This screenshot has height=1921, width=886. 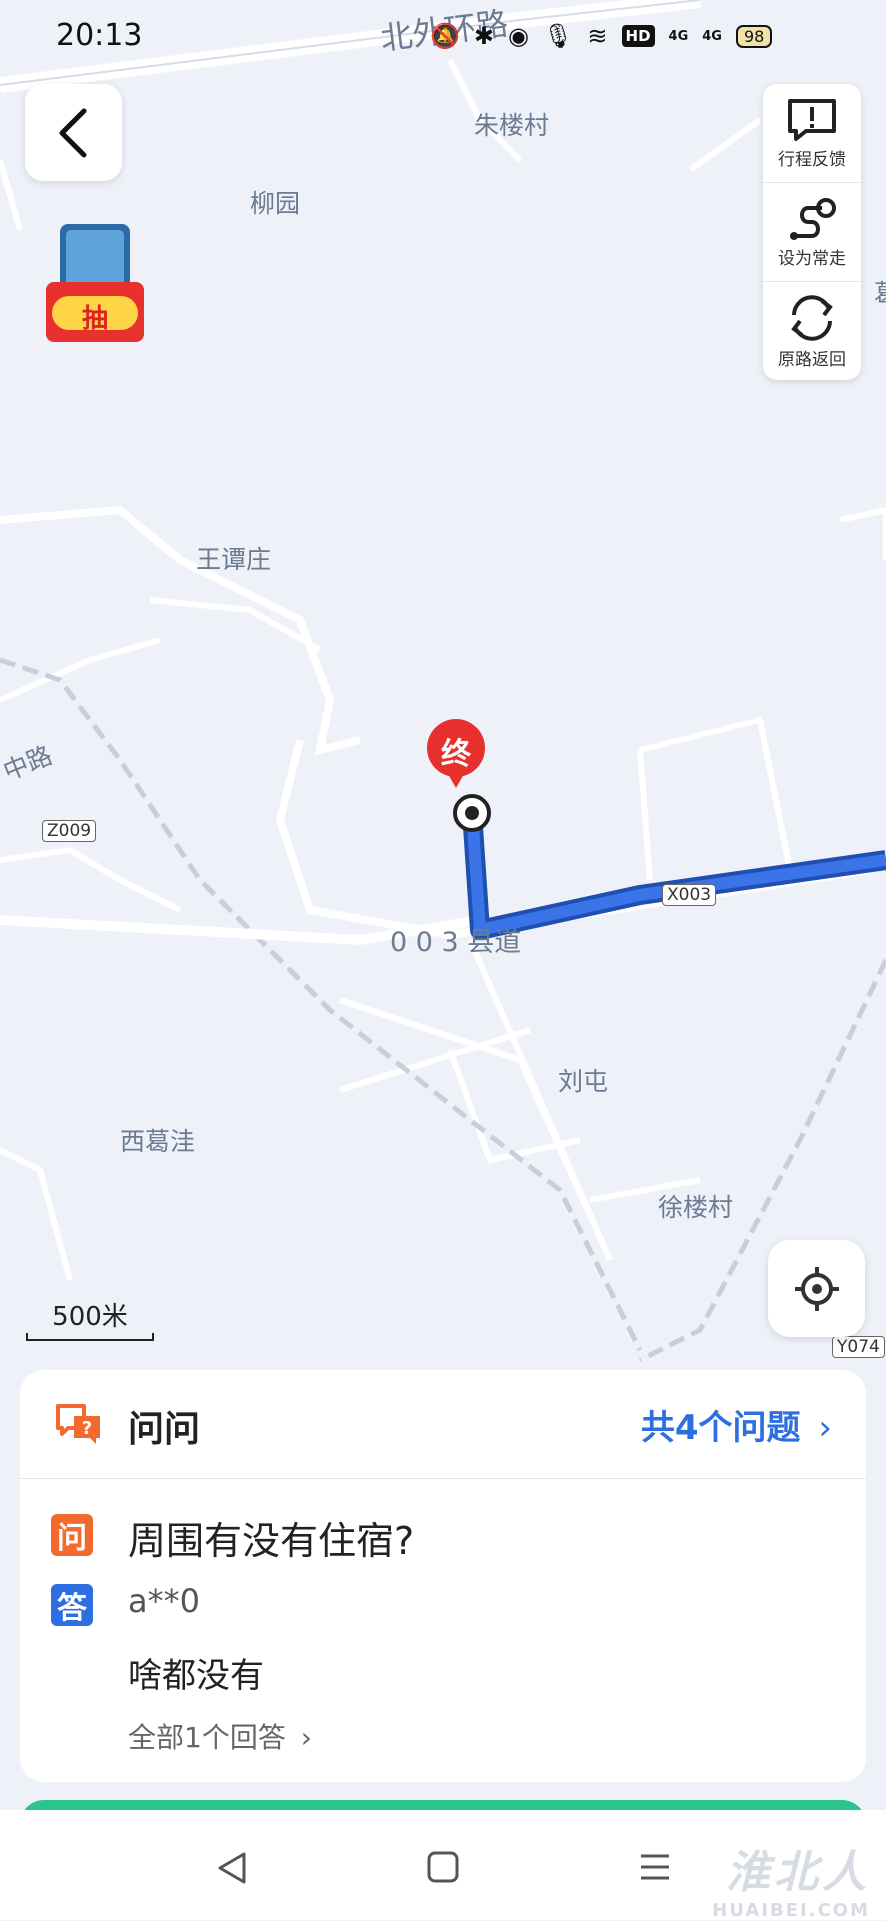 What do you see at coordinates (94, 319) in the screenshot?
I see `promo-label: 抽` at bounding box center [94, 319].